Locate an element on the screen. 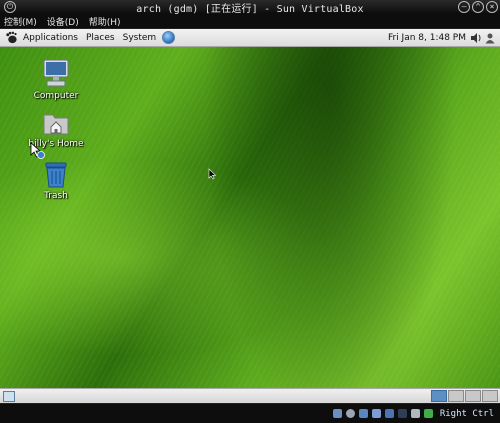  workspace-switcher is located at coordinates (464, 396).